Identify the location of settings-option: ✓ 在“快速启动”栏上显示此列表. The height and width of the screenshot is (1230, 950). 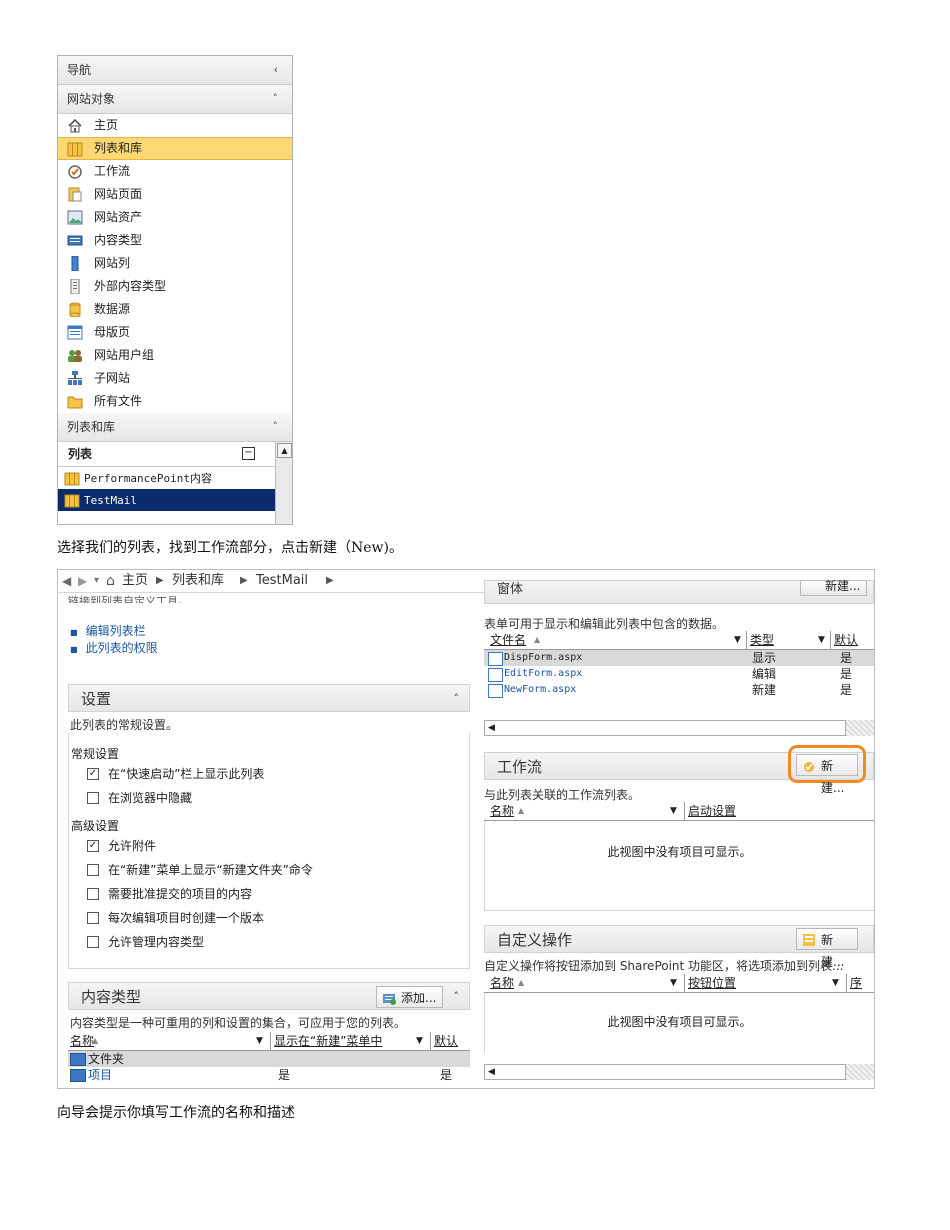
(175, 778).